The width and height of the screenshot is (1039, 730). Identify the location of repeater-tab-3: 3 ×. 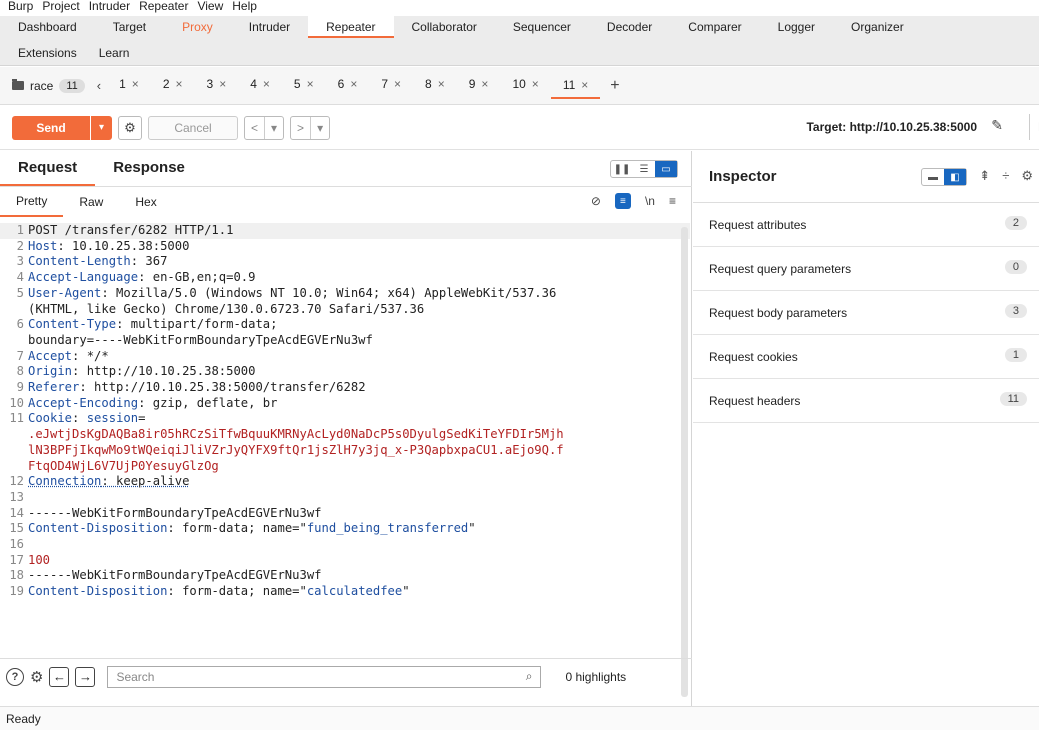
(217, 84).